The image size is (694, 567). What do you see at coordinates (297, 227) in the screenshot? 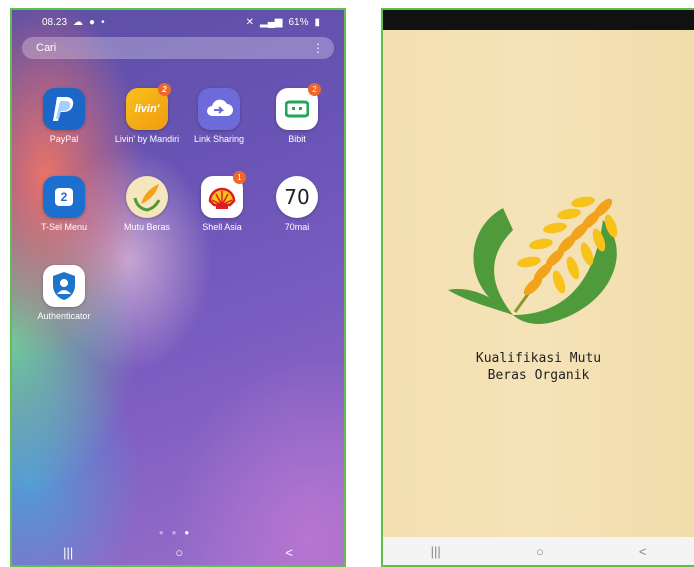
I see `app-label: 70mai` at bounding box center [297, 227].